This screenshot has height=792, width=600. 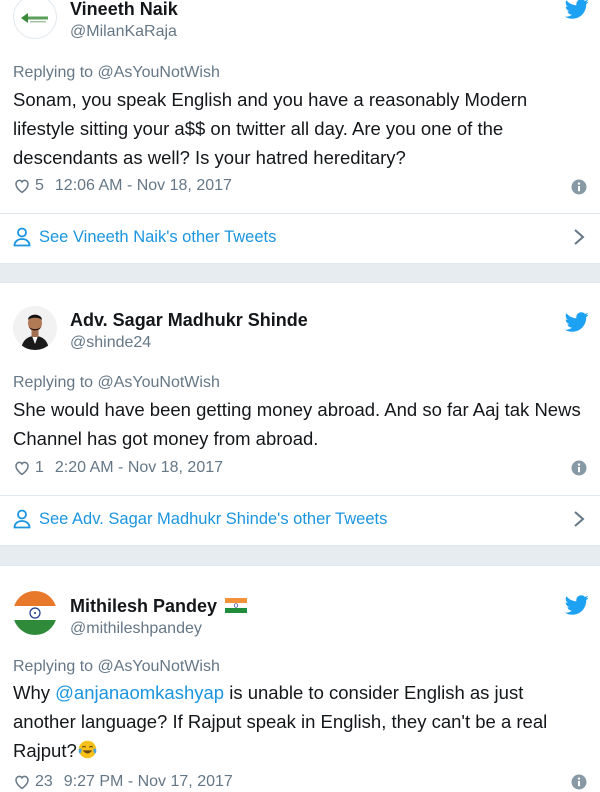 I want to click on user-handle: @mithileshpandey, so click(x=136, y=629).